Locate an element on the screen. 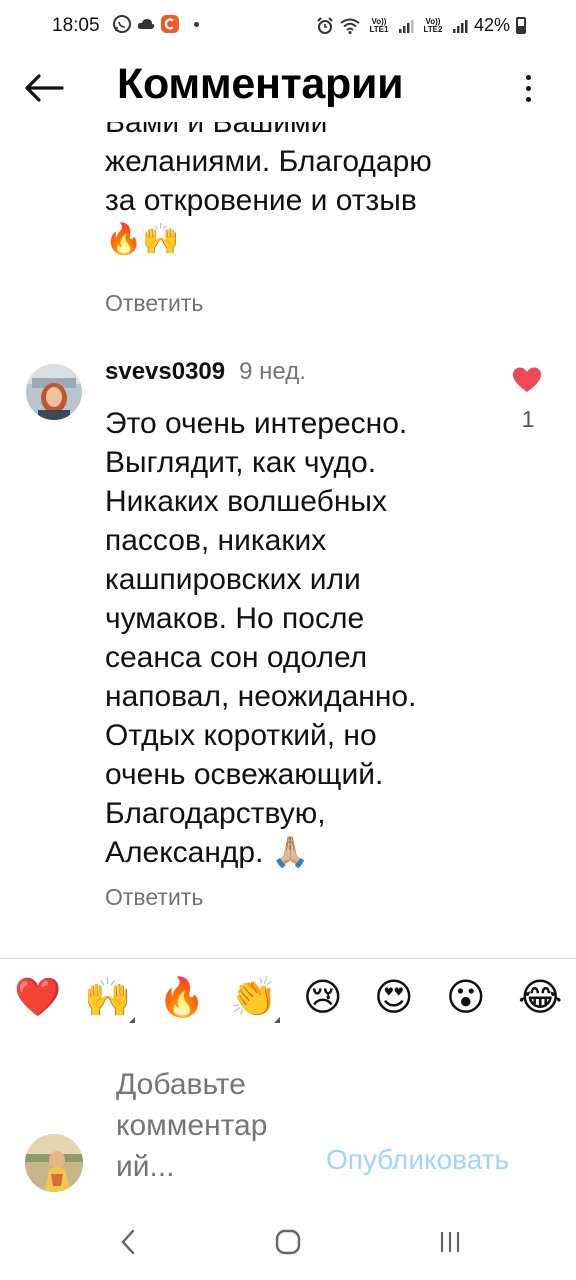  comment-line: желаниями. Благодарю is located at coordinates (268, 161).